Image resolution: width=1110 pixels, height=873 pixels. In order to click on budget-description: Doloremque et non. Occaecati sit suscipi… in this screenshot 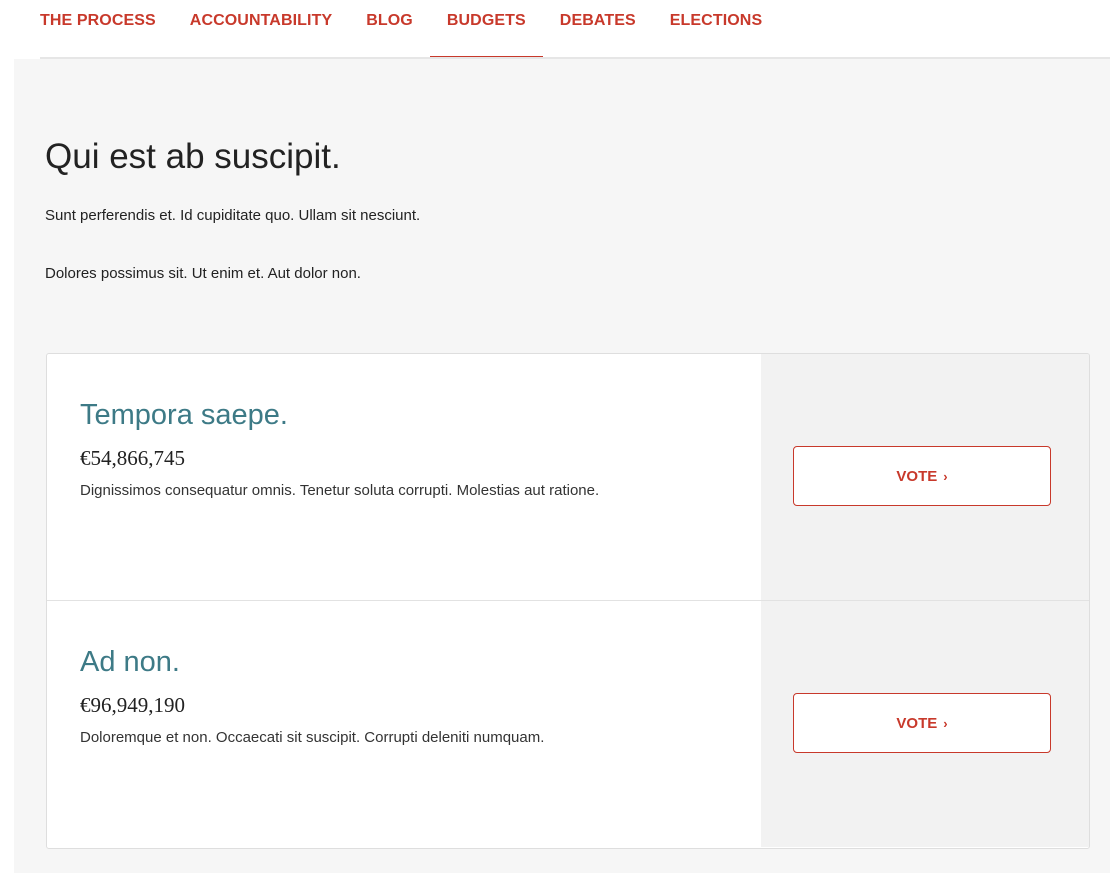, I will do `click(312, 737)`.